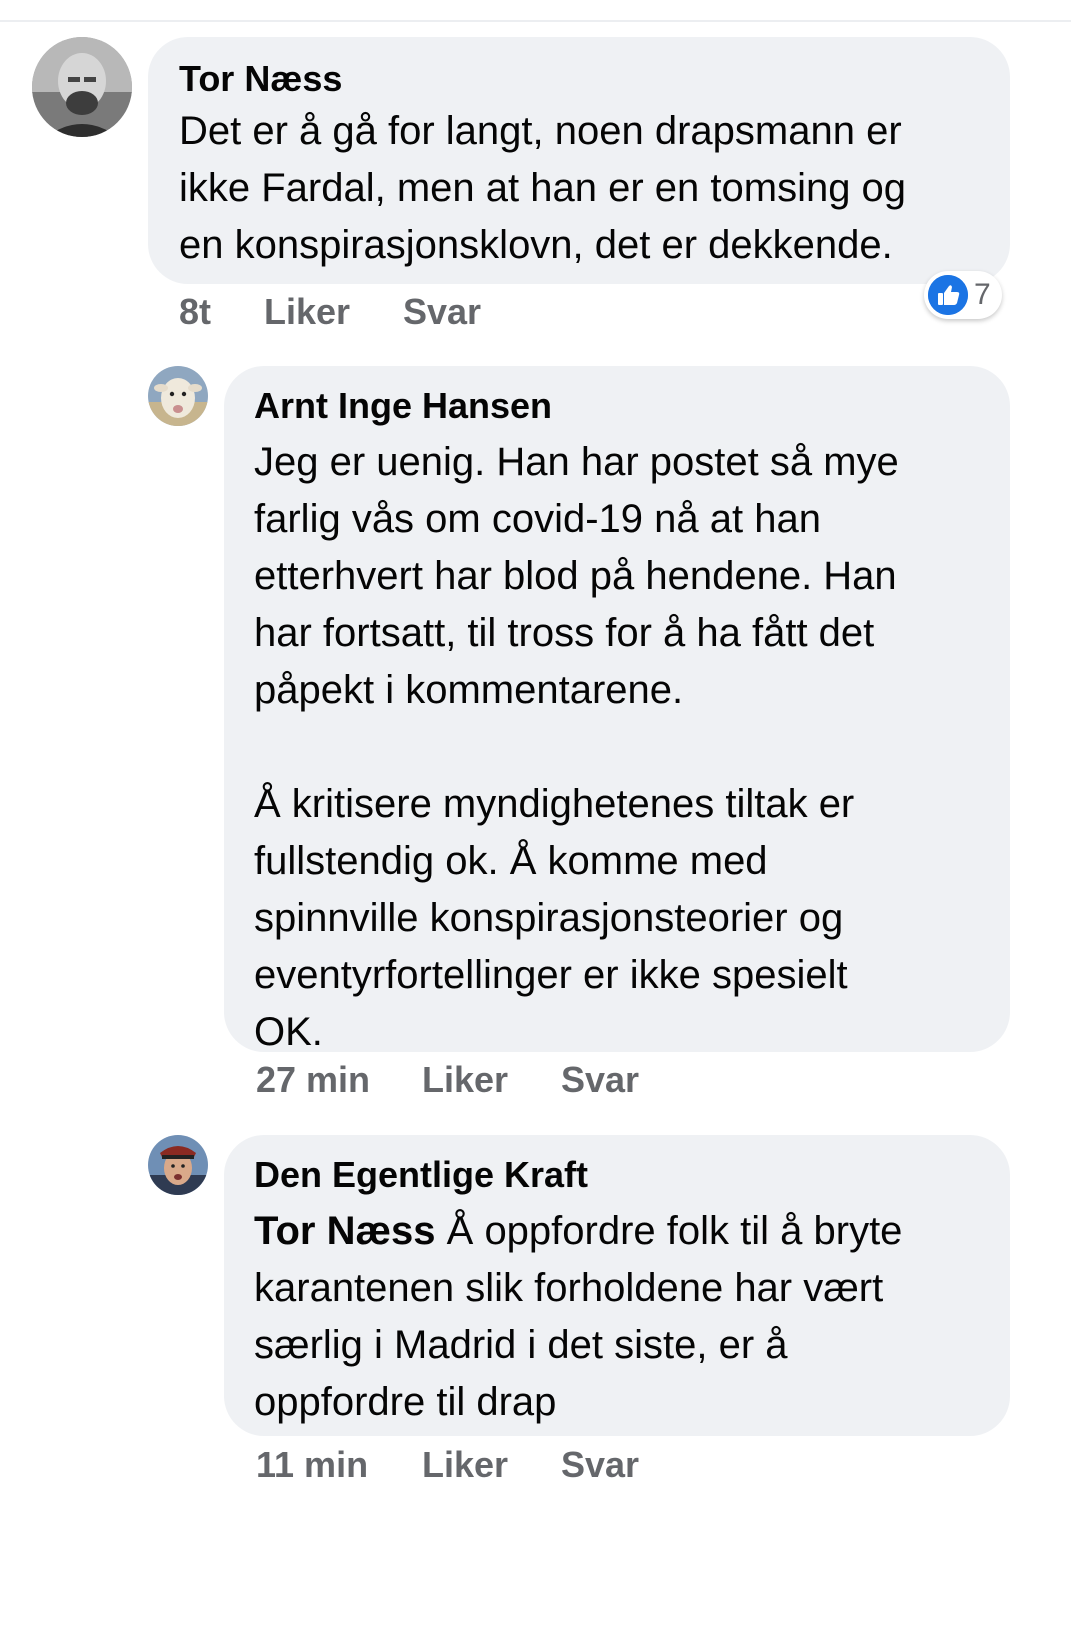 The height and width of the screenshot is (1627, 1071). I want to click on avatar-tor-naess, so click(82, 87).